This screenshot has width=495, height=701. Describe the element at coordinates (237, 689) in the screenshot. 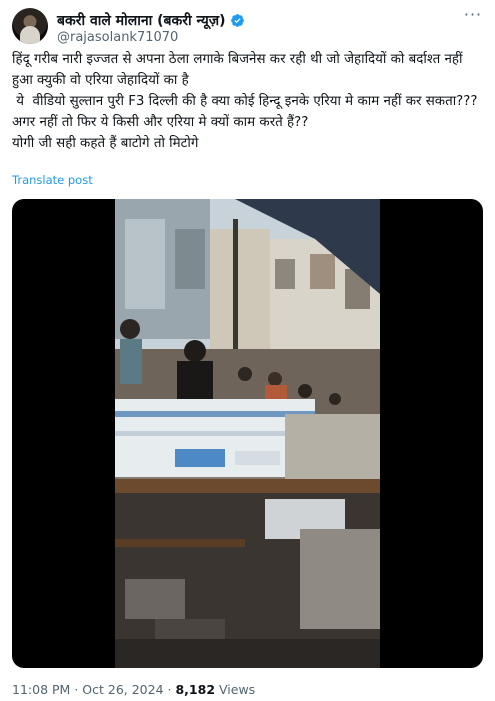

I see `views-label: Views` at that location.